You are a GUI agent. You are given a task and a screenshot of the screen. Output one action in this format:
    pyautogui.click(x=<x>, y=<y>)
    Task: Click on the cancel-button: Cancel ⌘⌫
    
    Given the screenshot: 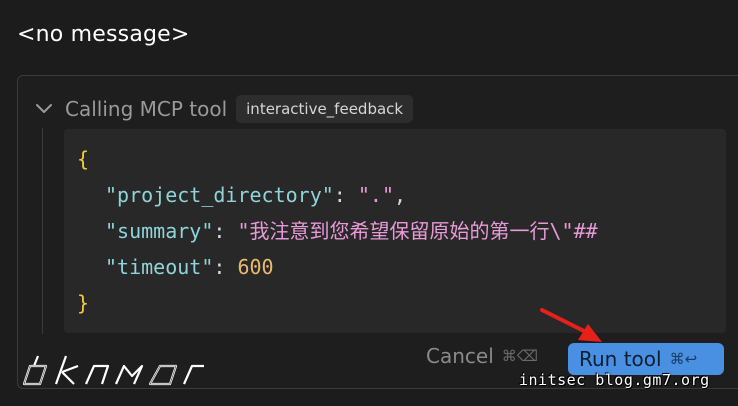 What is the action you would take?
    pyautogui.click(x=482, y=356)
    